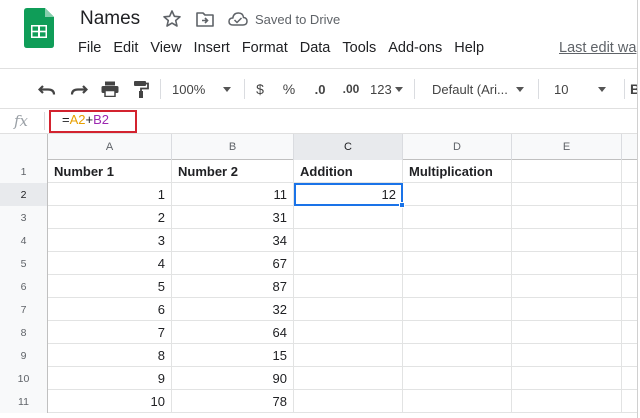  What do you see at coordinates (567, 378) in the screenshot?
I see `cell-e10` at bounding box center [567, 378].